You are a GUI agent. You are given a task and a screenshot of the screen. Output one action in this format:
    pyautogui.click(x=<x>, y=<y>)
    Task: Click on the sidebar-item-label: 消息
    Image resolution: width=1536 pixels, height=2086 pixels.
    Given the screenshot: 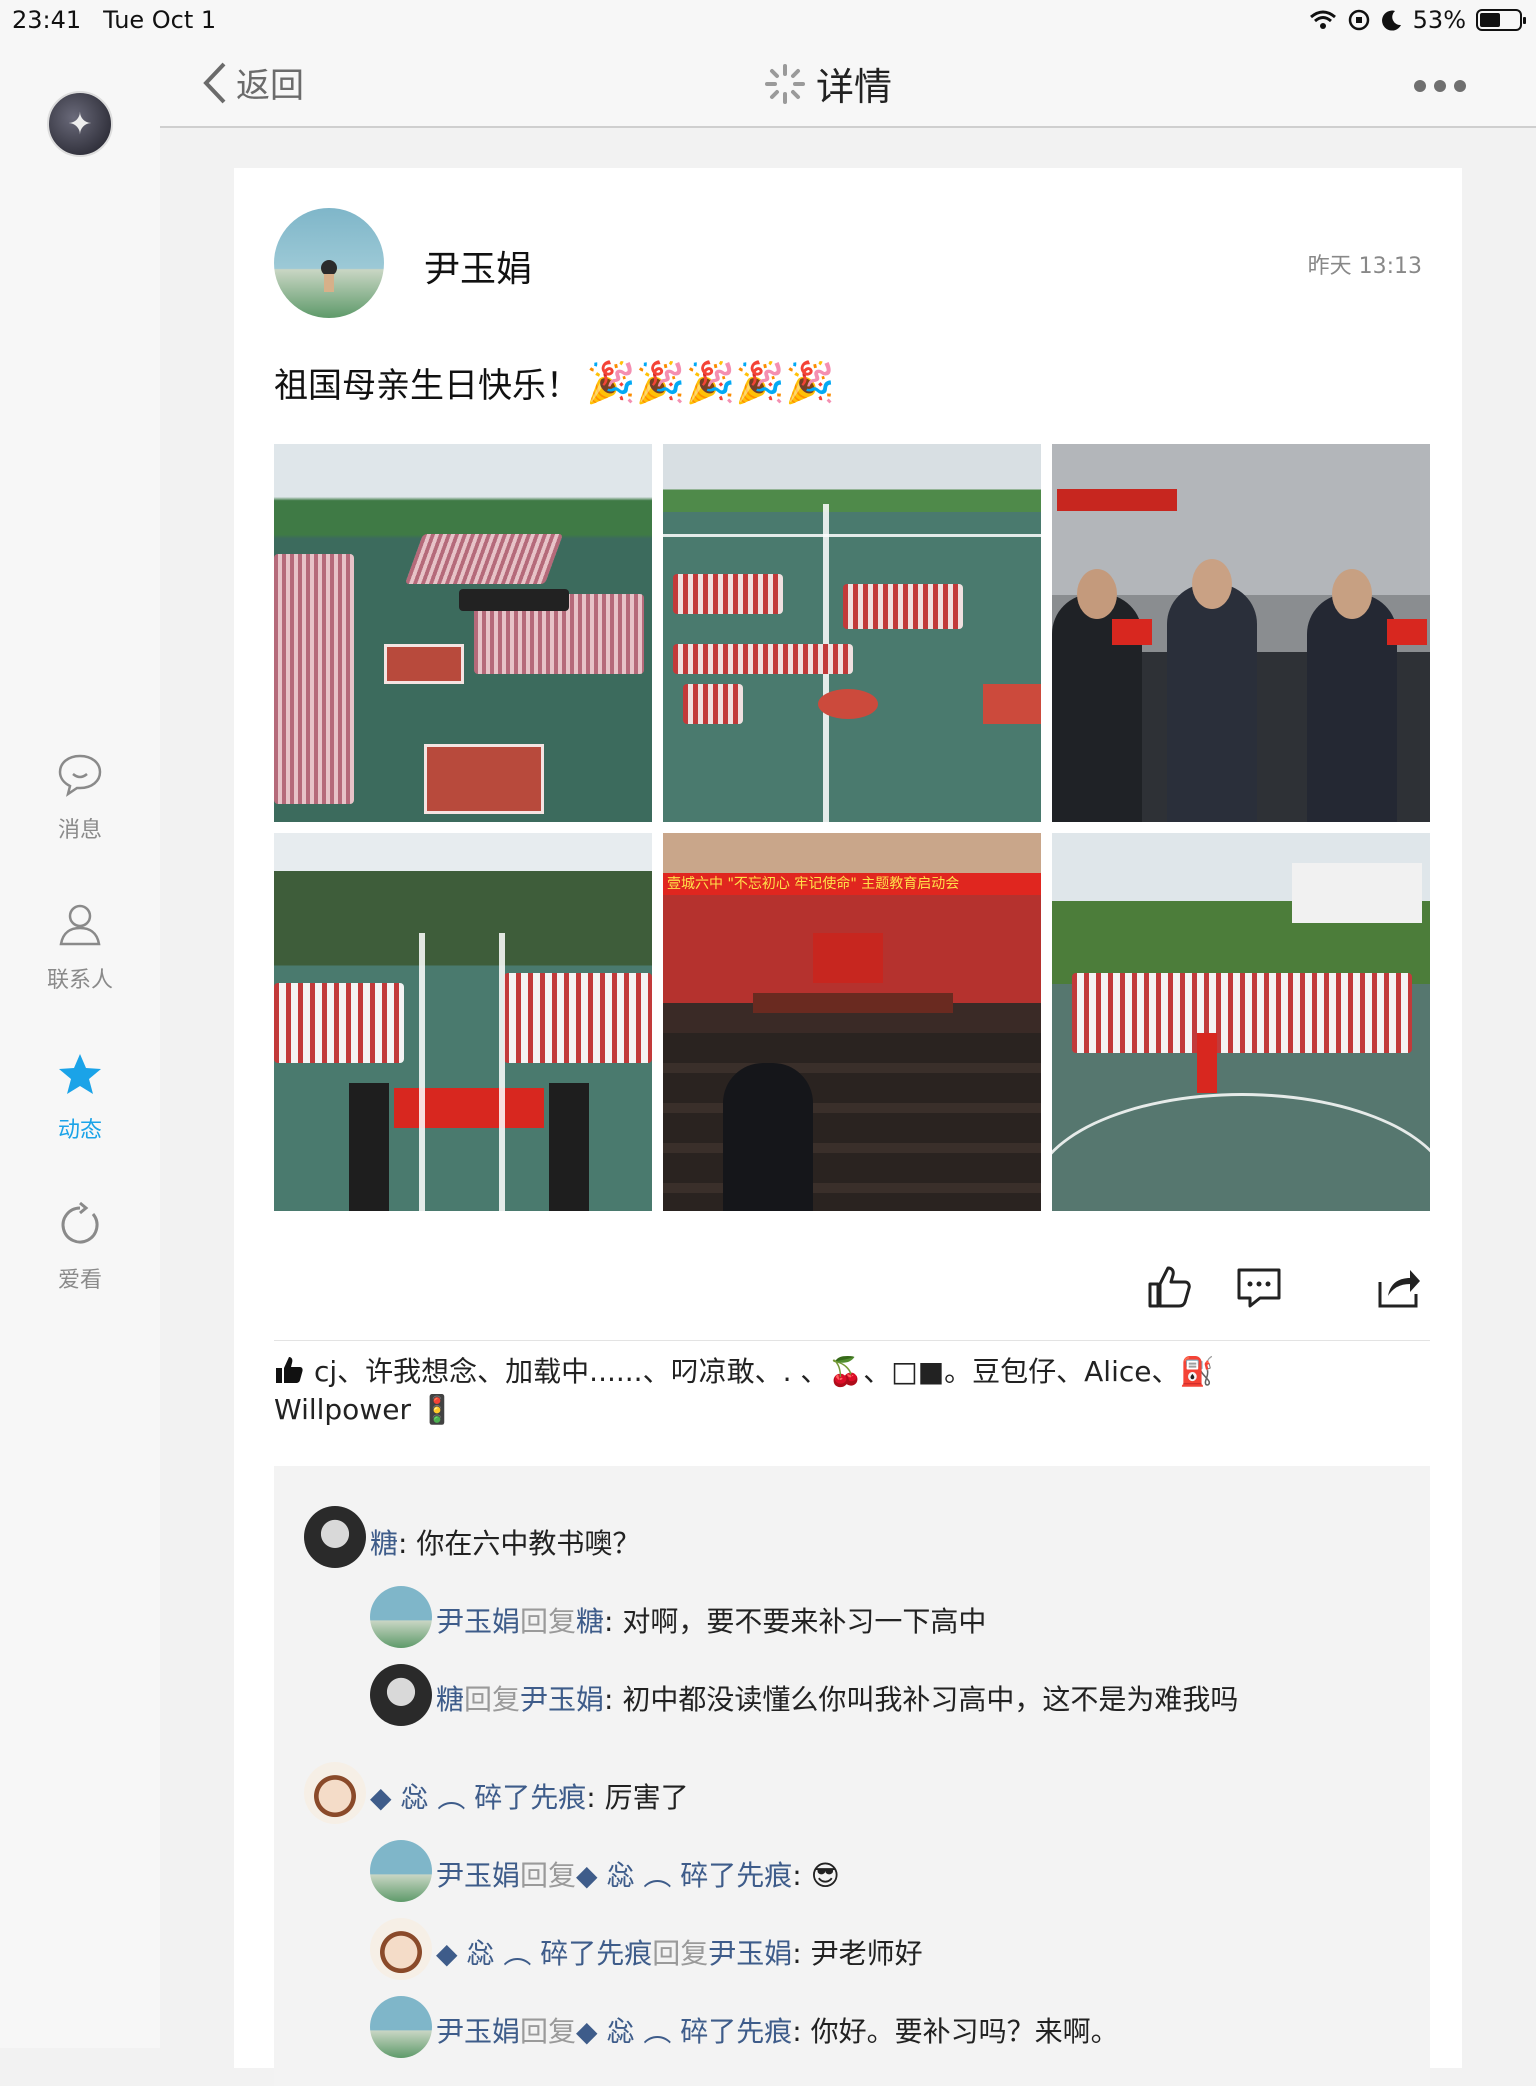 What is the action you would take?
    pyautogui.click(x=79, y=830)
    